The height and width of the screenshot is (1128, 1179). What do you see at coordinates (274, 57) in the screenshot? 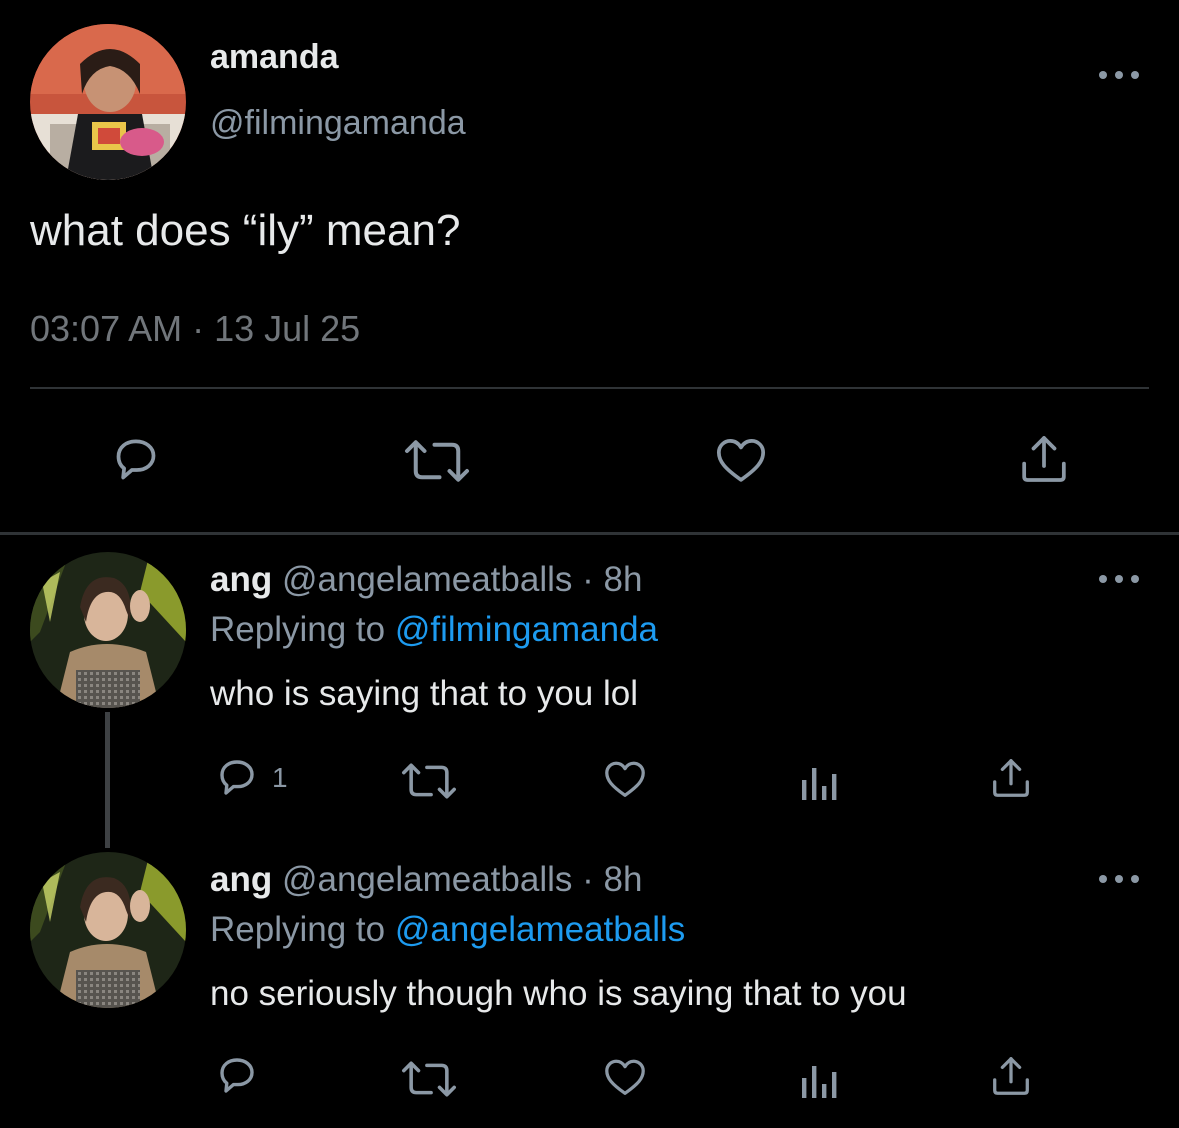
I see `display-name: amanda` at bounding box center [274, 57].